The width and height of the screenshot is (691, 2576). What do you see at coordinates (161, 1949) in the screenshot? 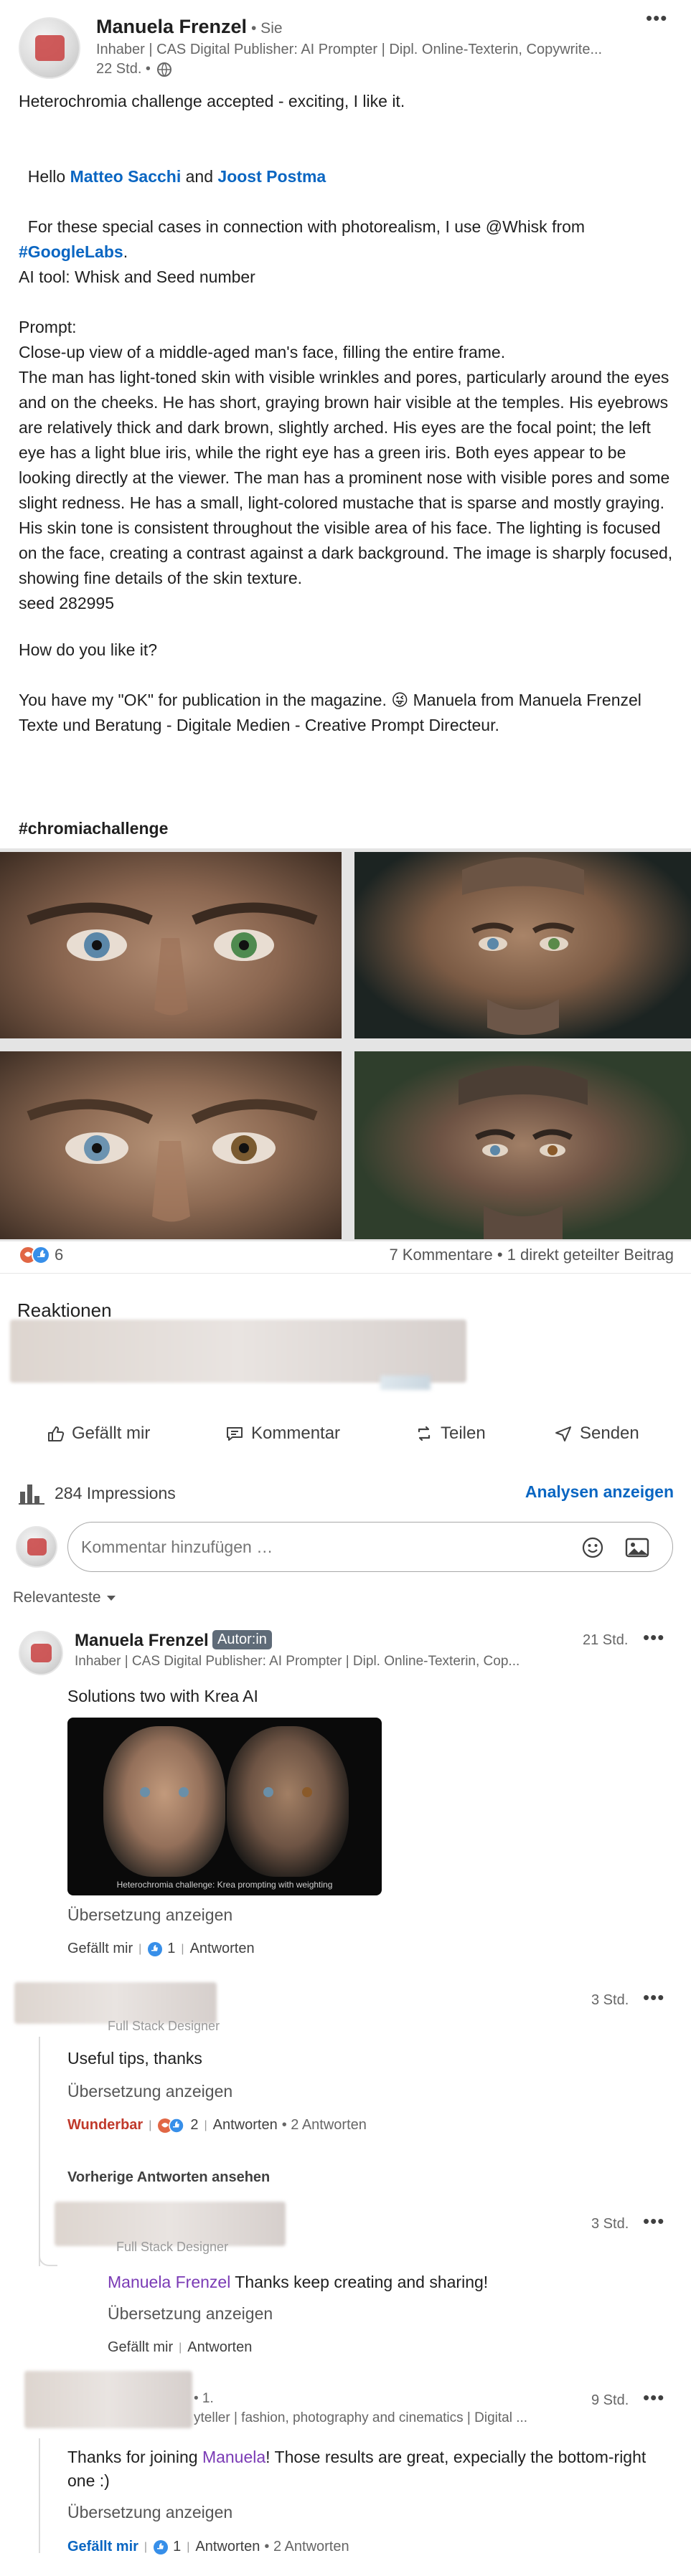
I see `comment-actions: Gefällt mir | 1 | Antworten` at bounding box center [161, 1949].